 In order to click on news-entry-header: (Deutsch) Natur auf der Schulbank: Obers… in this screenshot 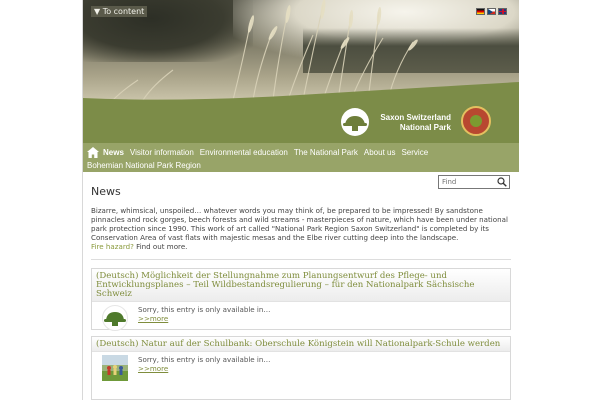, I will do `click(301, 344)`.